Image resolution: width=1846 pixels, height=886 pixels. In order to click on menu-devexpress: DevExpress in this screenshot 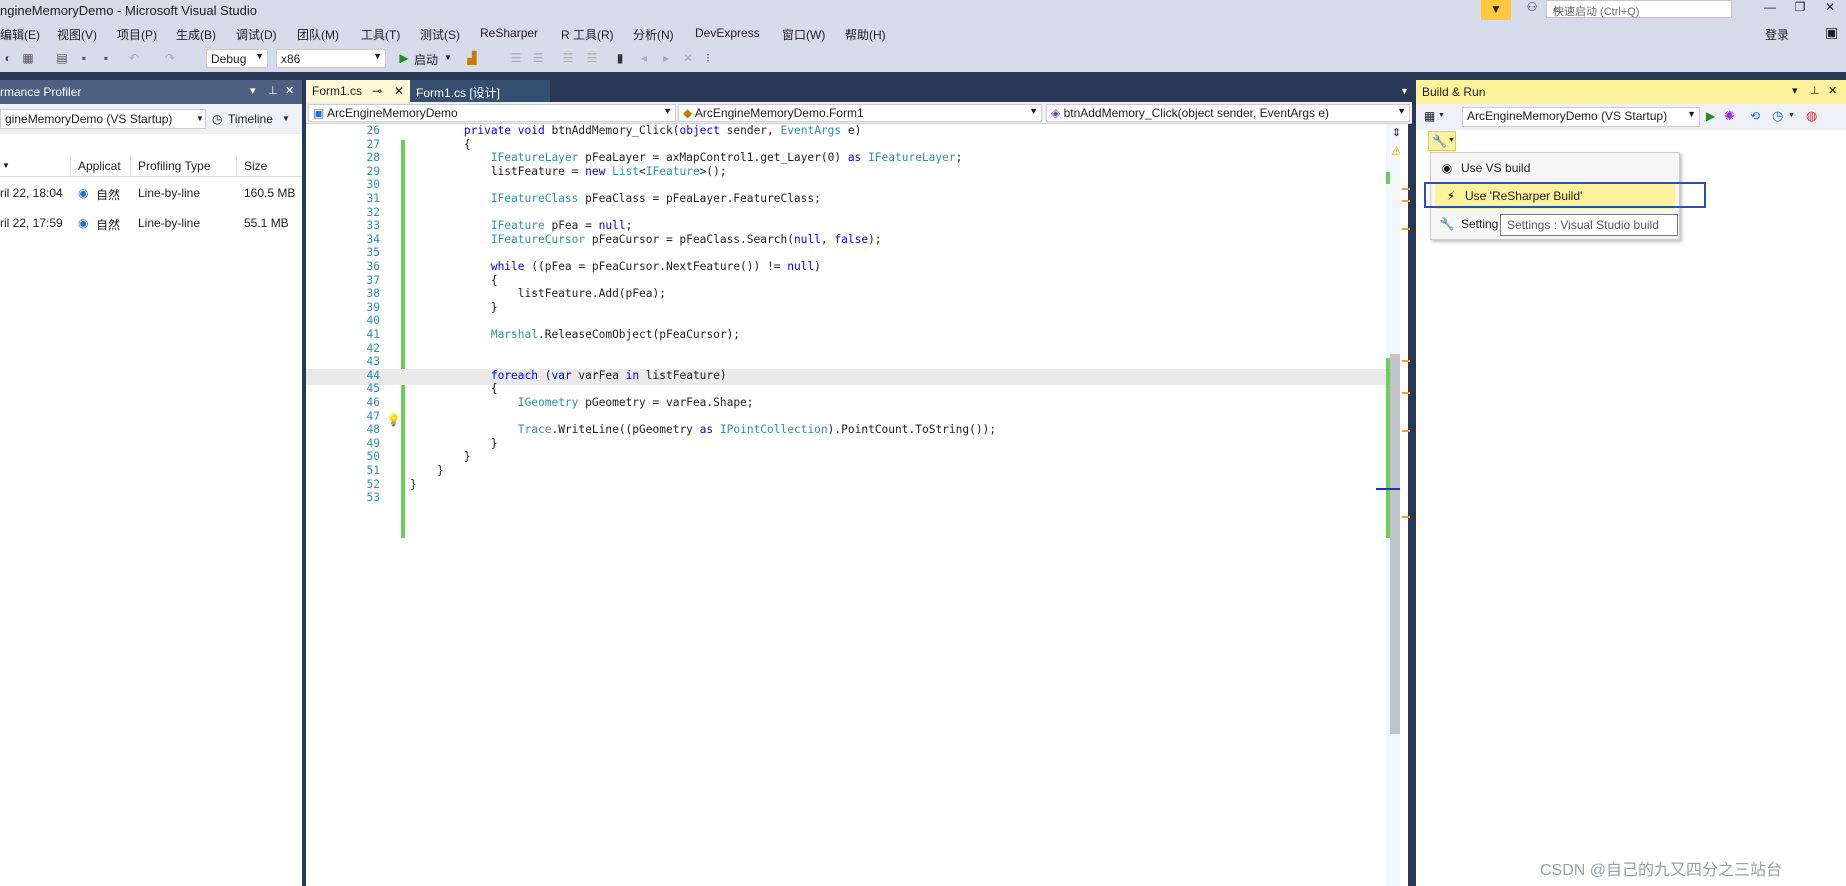, I will do `click(727, 33)`.